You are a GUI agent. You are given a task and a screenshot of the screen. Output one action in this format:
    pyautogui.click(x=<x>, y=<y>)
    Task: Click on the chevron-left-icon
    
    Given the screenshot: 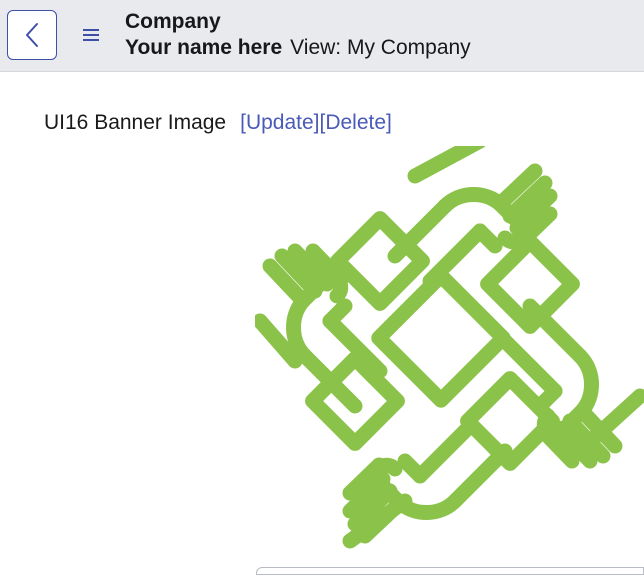 What is the action you would take?
    pyautogui.click(x=32, y=35)
    